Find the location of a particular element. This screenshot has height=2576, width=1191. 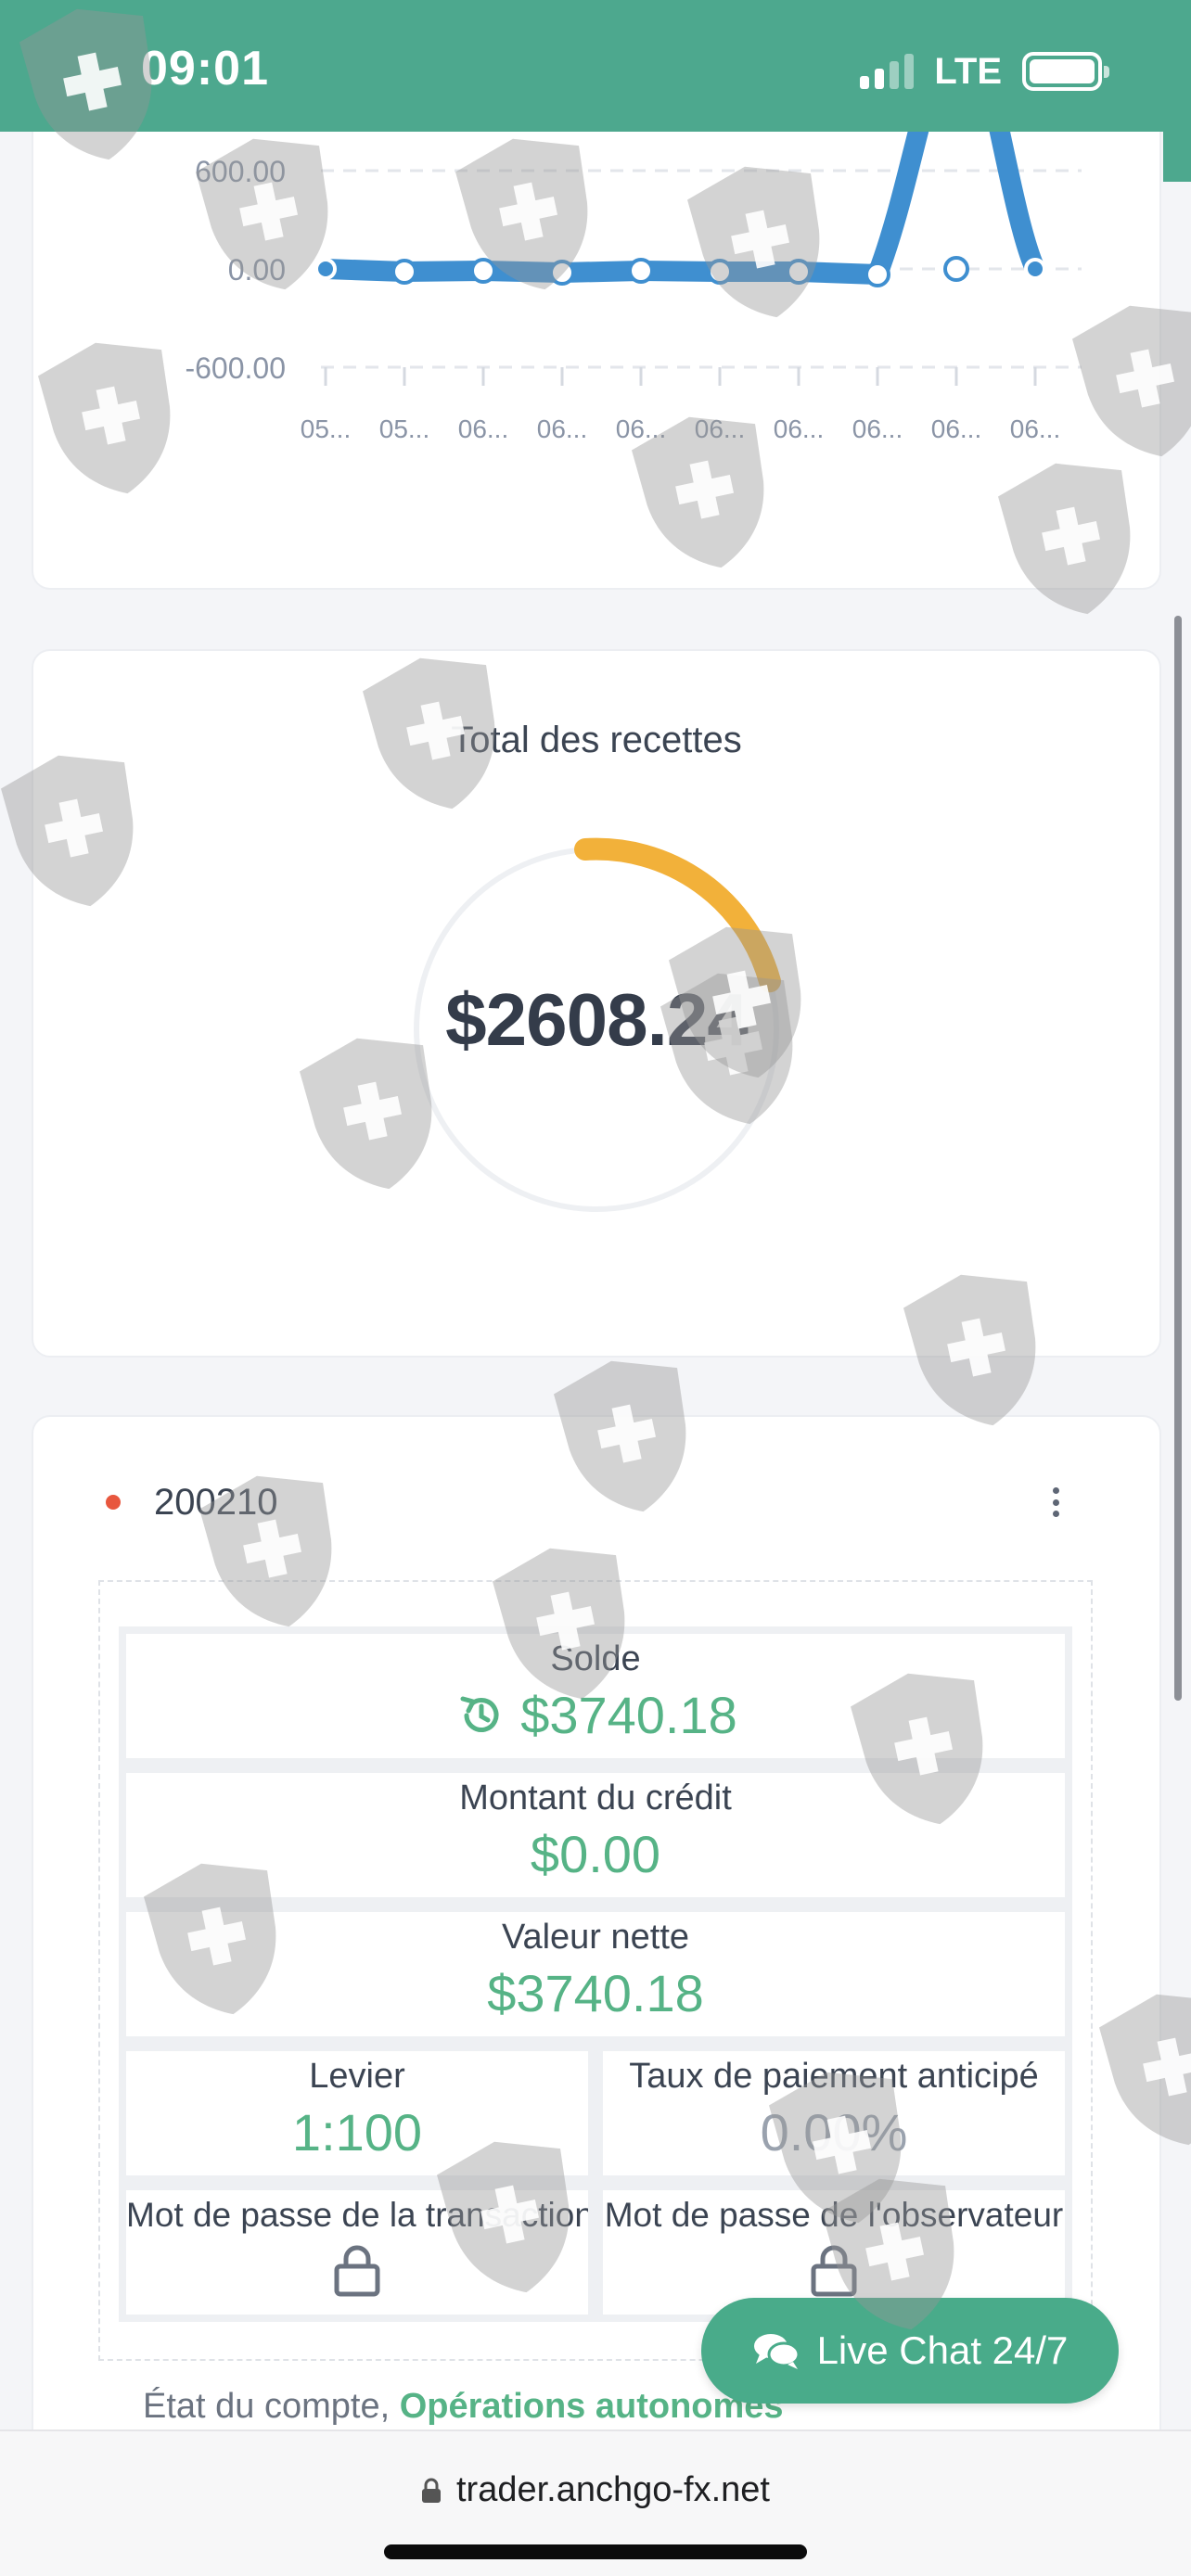

leverage-cell: Levier 1:100 is located at coordinates (357, 2113).